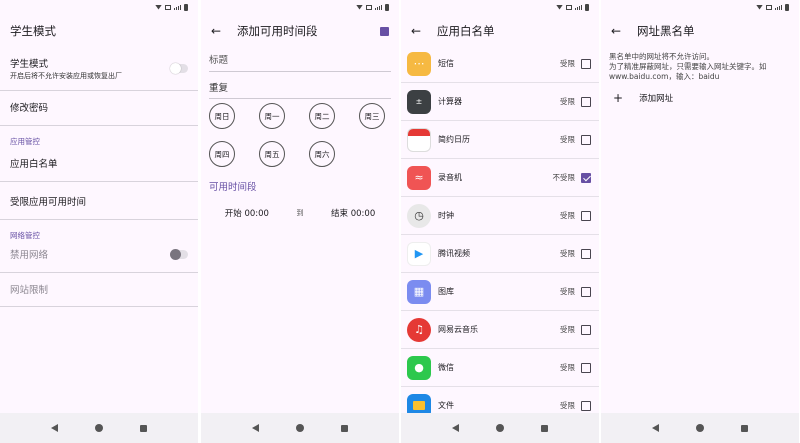 Image resolution: width=800 pixels, height=443 pixels. What do you see at coordinates (664, 76) in the screenshot?
I see `description-line: www.baidu.com，输入：baidu` at bounding box center [664, 76].